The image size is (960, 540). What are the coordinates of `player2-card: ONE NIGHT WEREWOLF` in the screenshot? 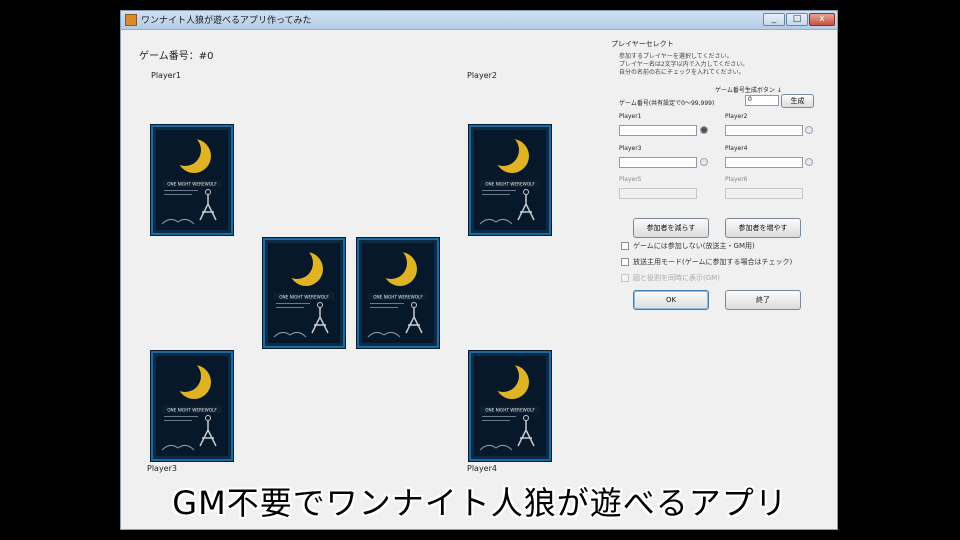 It's located at (510, 180).